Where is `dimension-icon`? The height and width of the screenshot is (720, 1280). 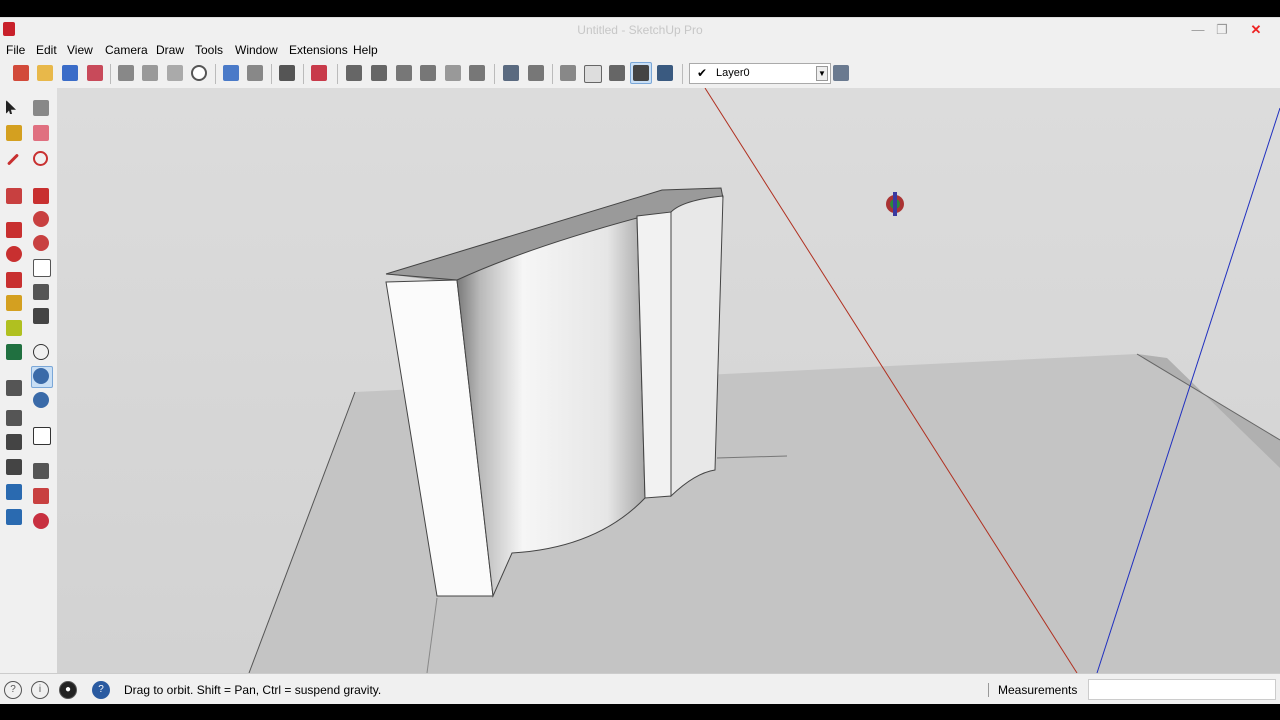
dimension-icon is located at coordinates (41, 352).